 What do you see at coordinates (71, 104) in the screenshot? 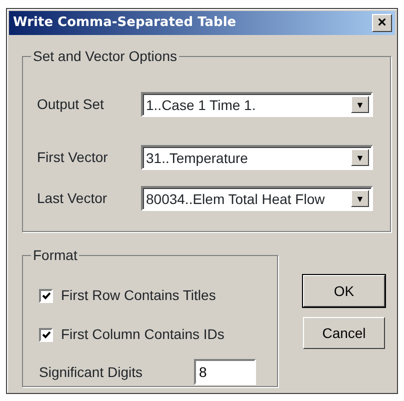
I see `field-label: Output Set` at bounding box center [71, 104].